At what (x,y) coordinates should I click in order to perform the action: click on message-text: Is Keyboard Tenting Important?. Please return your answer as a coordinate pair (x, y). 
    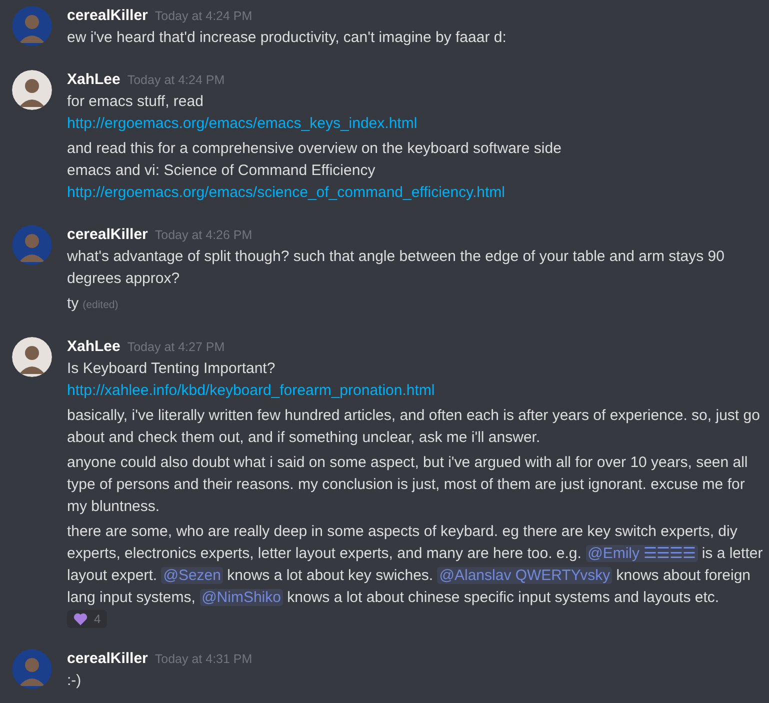
    Looking at the image, I should click on (171, 369).